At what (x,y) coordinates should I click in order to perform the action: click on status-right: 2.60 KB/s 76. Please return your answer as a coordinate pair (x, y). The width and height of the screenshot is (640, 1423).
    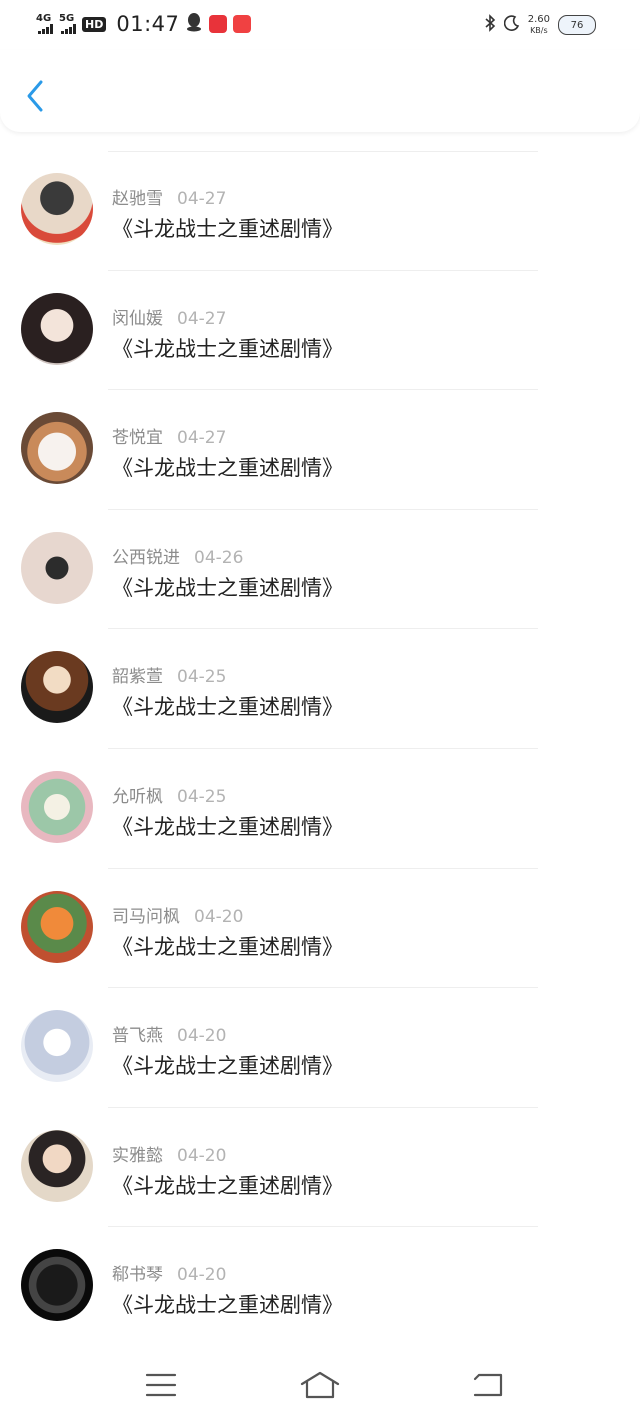
    Looking at the image, I should click on (540, 25).